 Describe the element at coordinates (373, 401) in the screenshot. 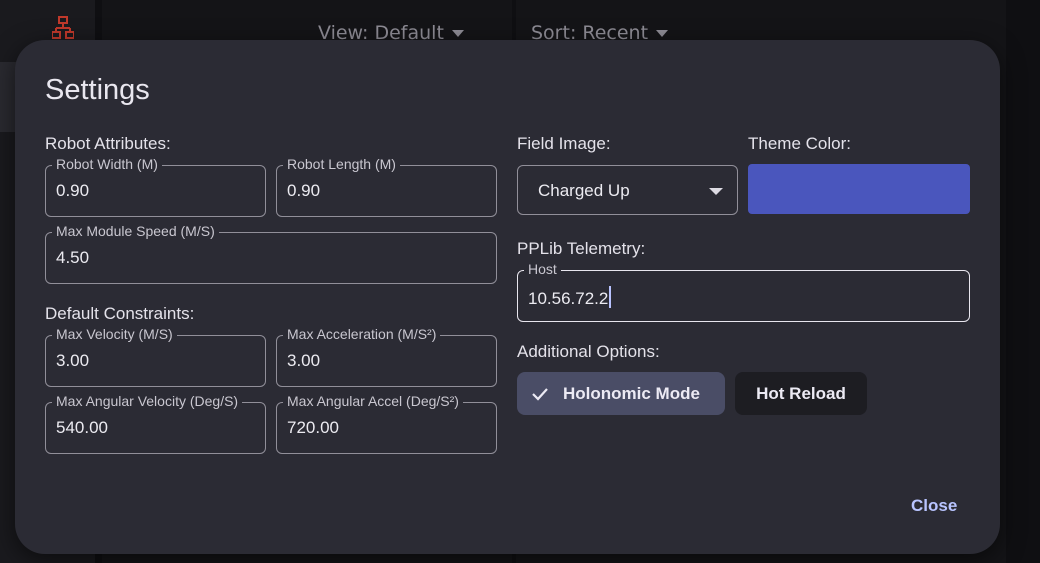

I see `max-angular-accel-label: Max Angular Accel (Deg/S²)` at that location.